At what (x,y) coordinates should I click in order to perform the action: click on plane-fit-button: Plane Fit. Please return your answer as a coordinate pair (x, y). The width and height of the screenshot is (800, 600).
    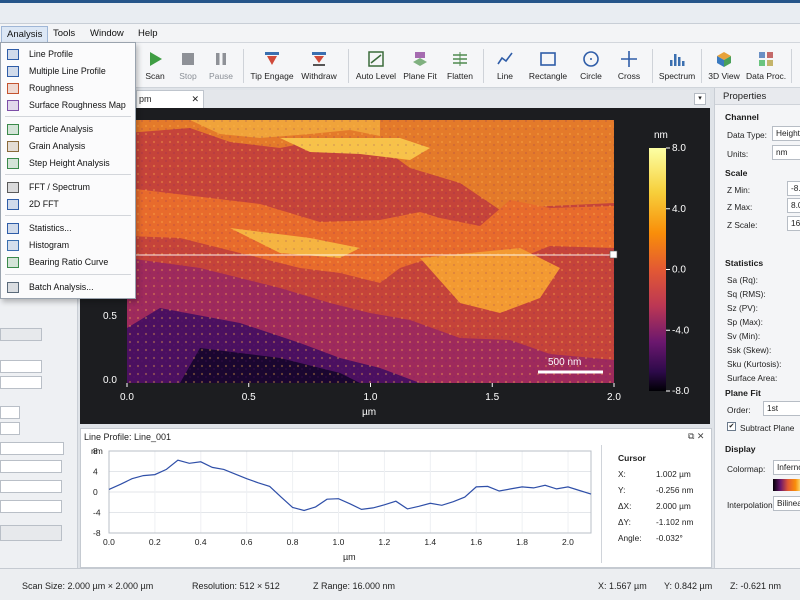
    Looking at the image, I should click on (420, 67).